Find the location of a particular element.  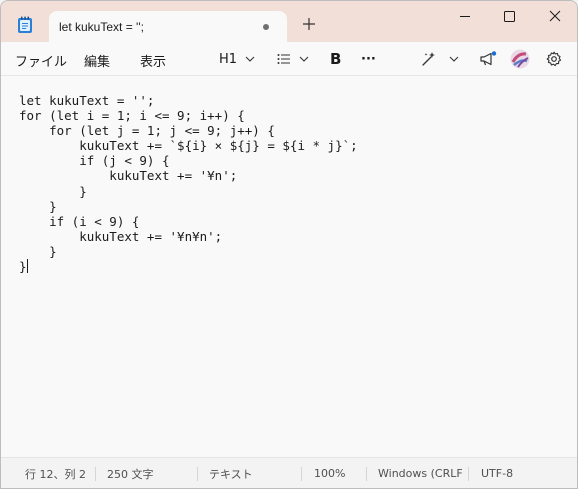

more-button: ··· is located at coordinates (368, 59).